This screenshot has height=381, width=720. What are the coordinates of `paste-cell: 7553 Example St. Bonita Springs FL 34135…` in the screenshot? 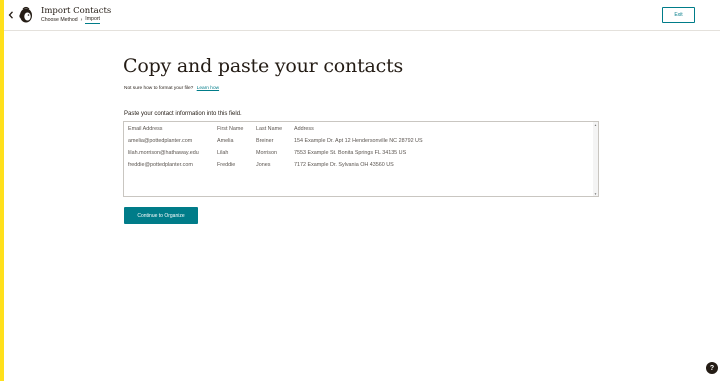 It's located at (350, 153).